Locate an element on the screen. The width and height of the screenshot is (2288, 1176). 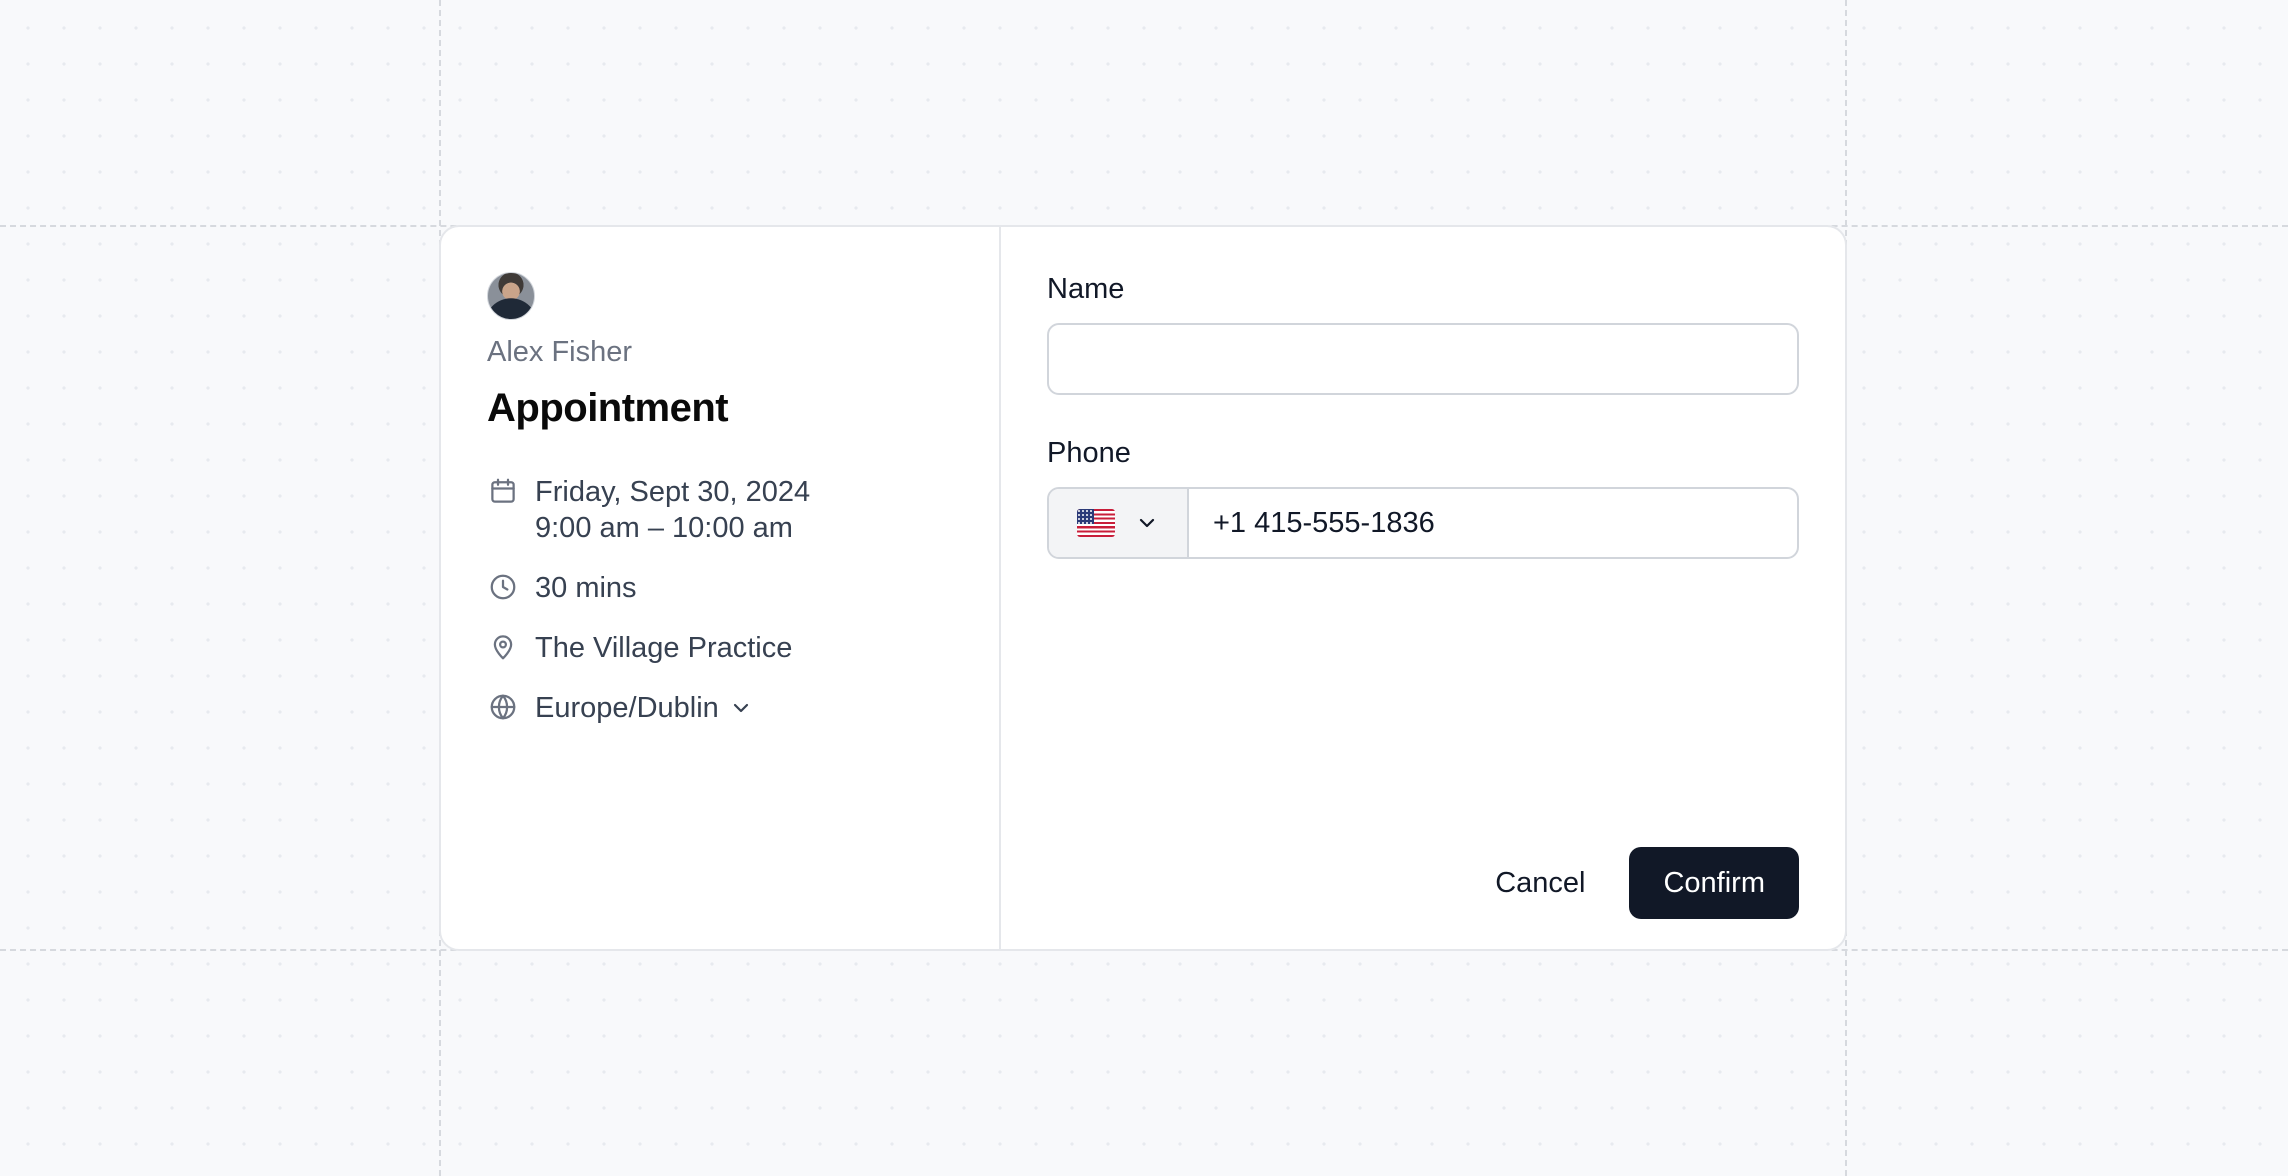
calendar-icon is located at coordinates (503, 491).